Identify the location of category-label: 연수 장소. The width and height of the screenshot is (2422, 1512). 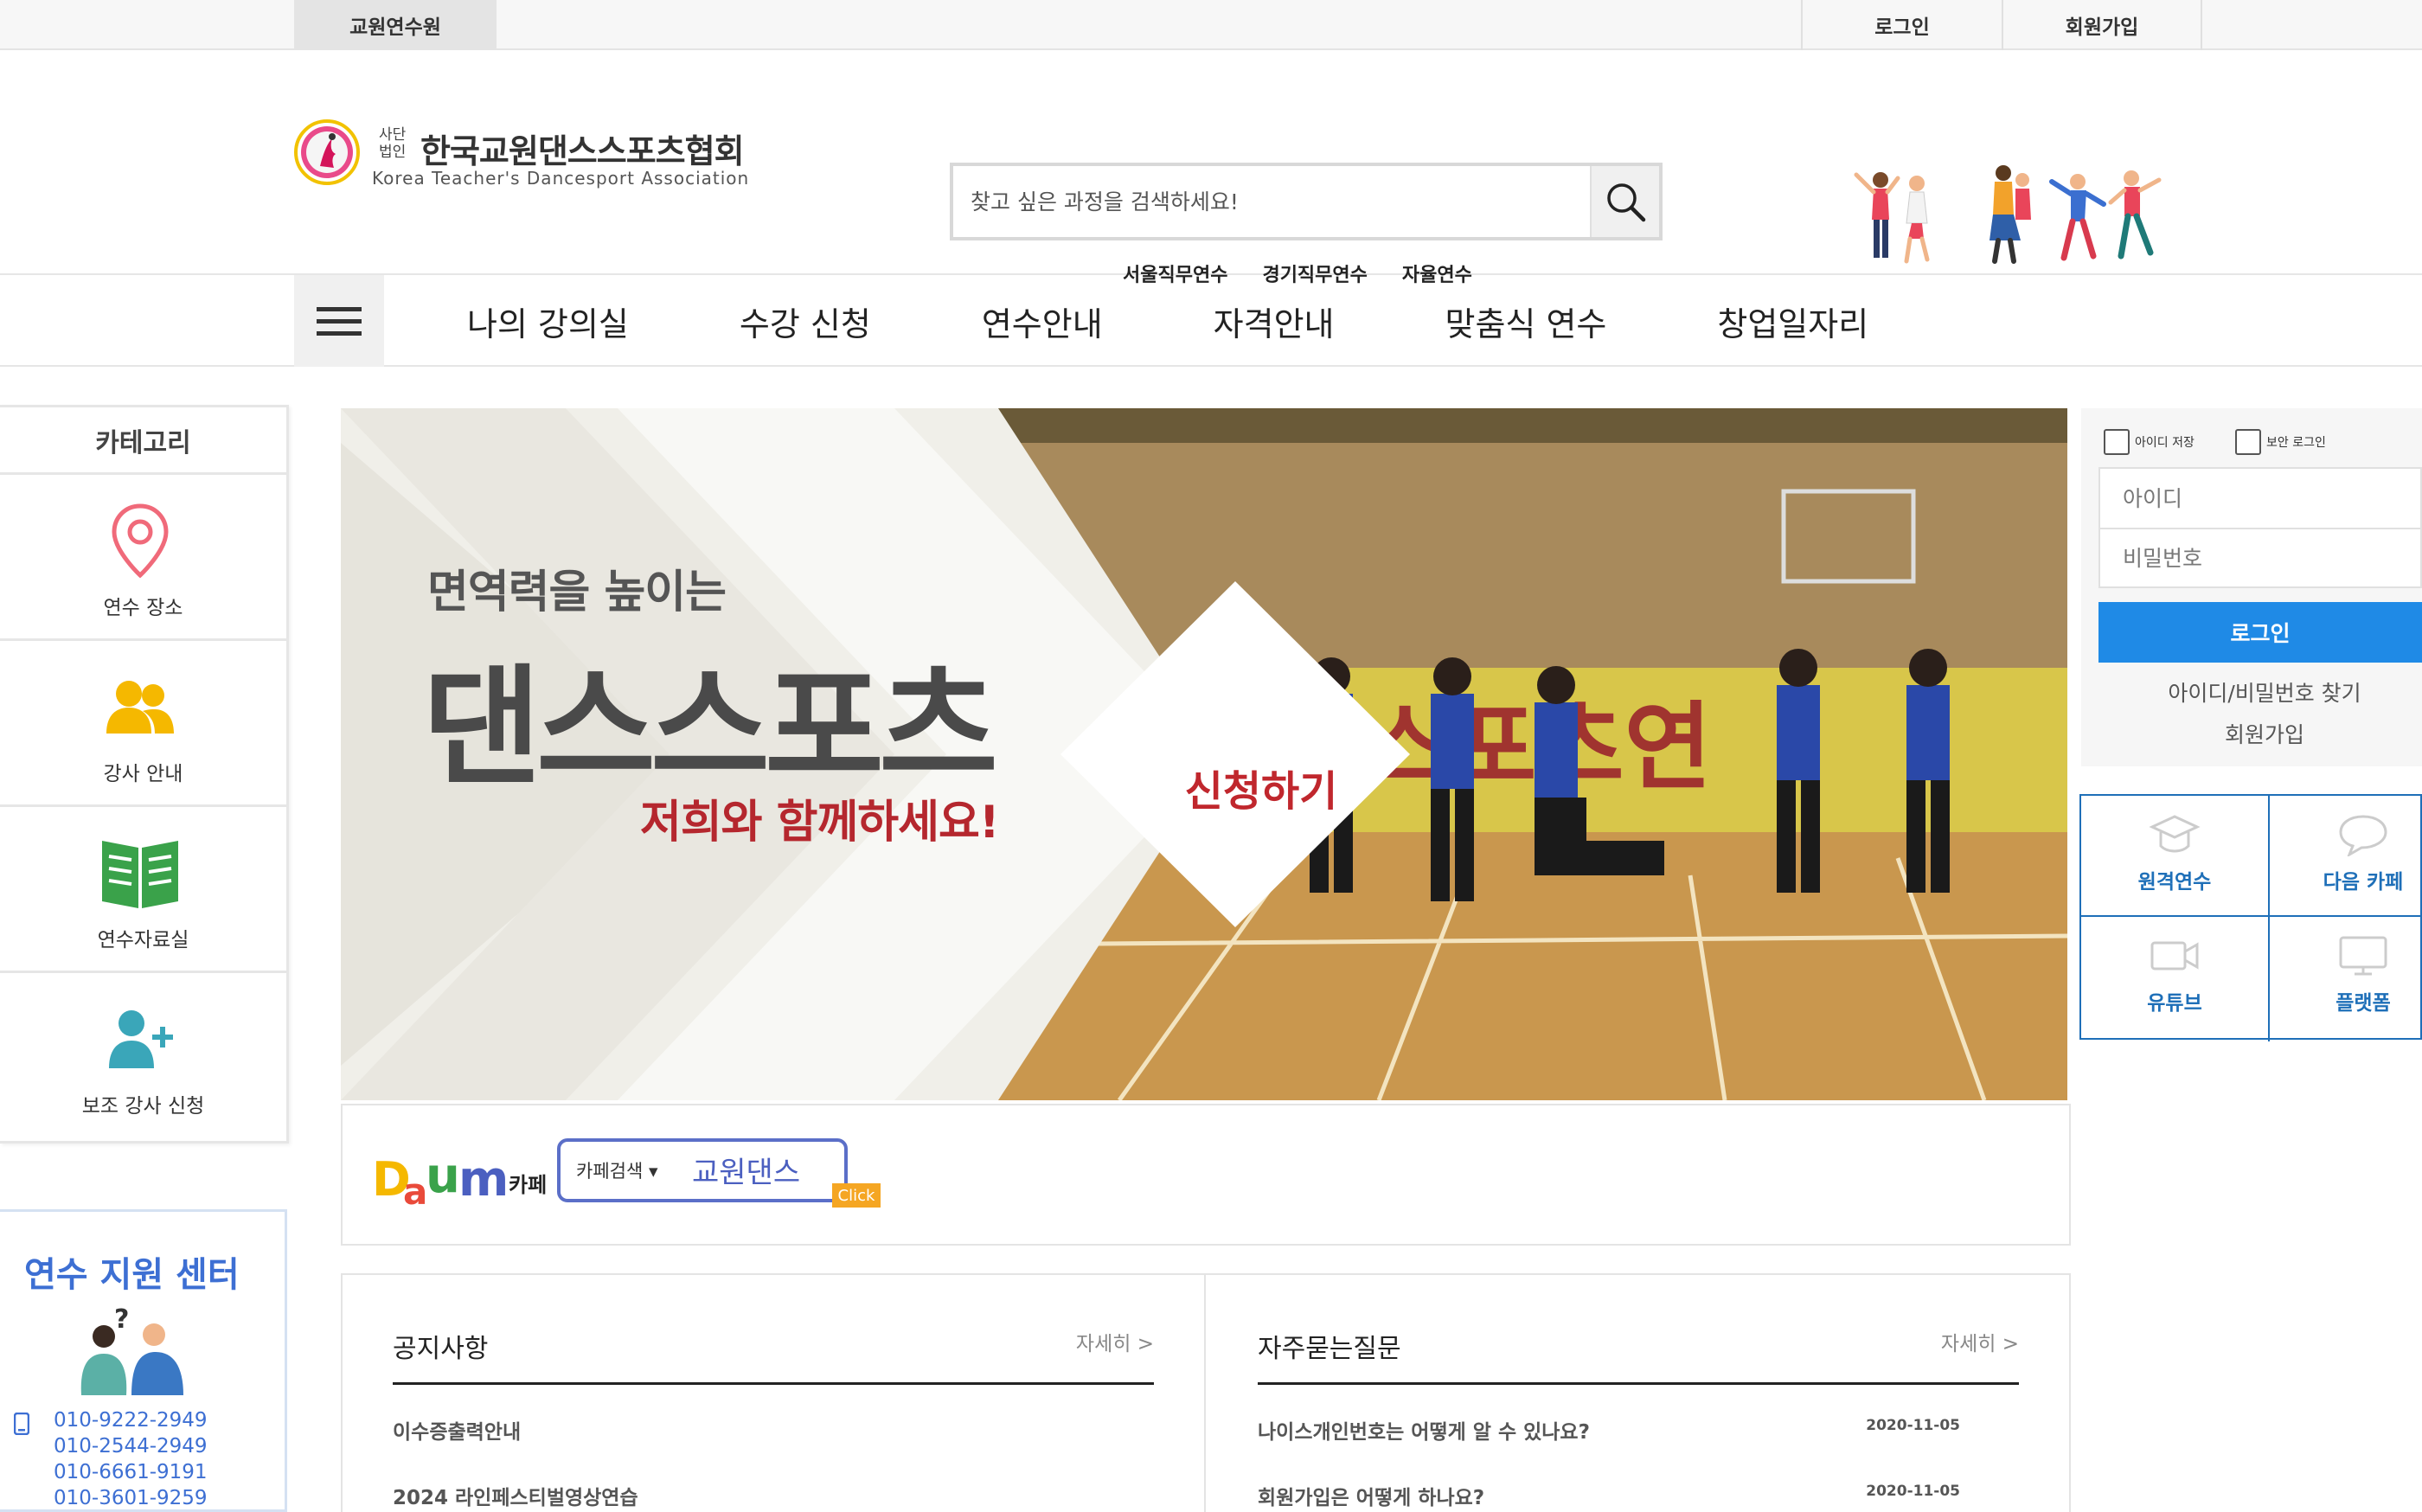
(143, 608).